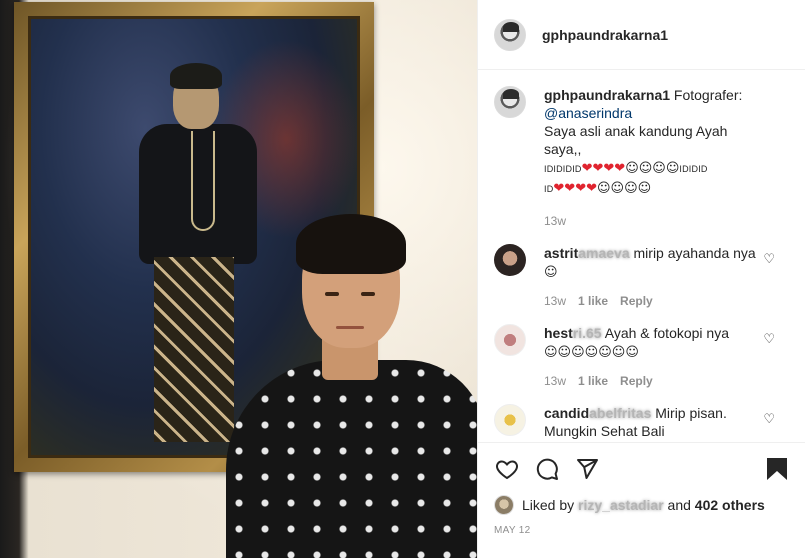  Describe the element at coordinates (507, 469) in the screenshot. I see `heart-icon` at that location.